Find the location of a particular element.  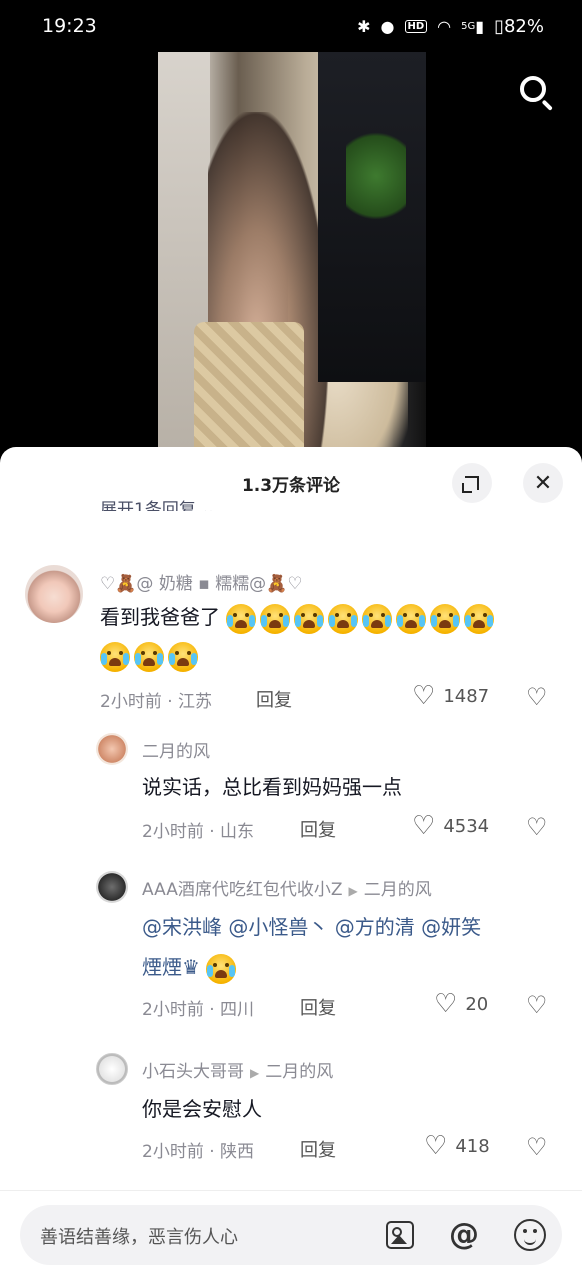

comment-meta: 2小时前 · 江苏 is located at coordinates (156, 702).